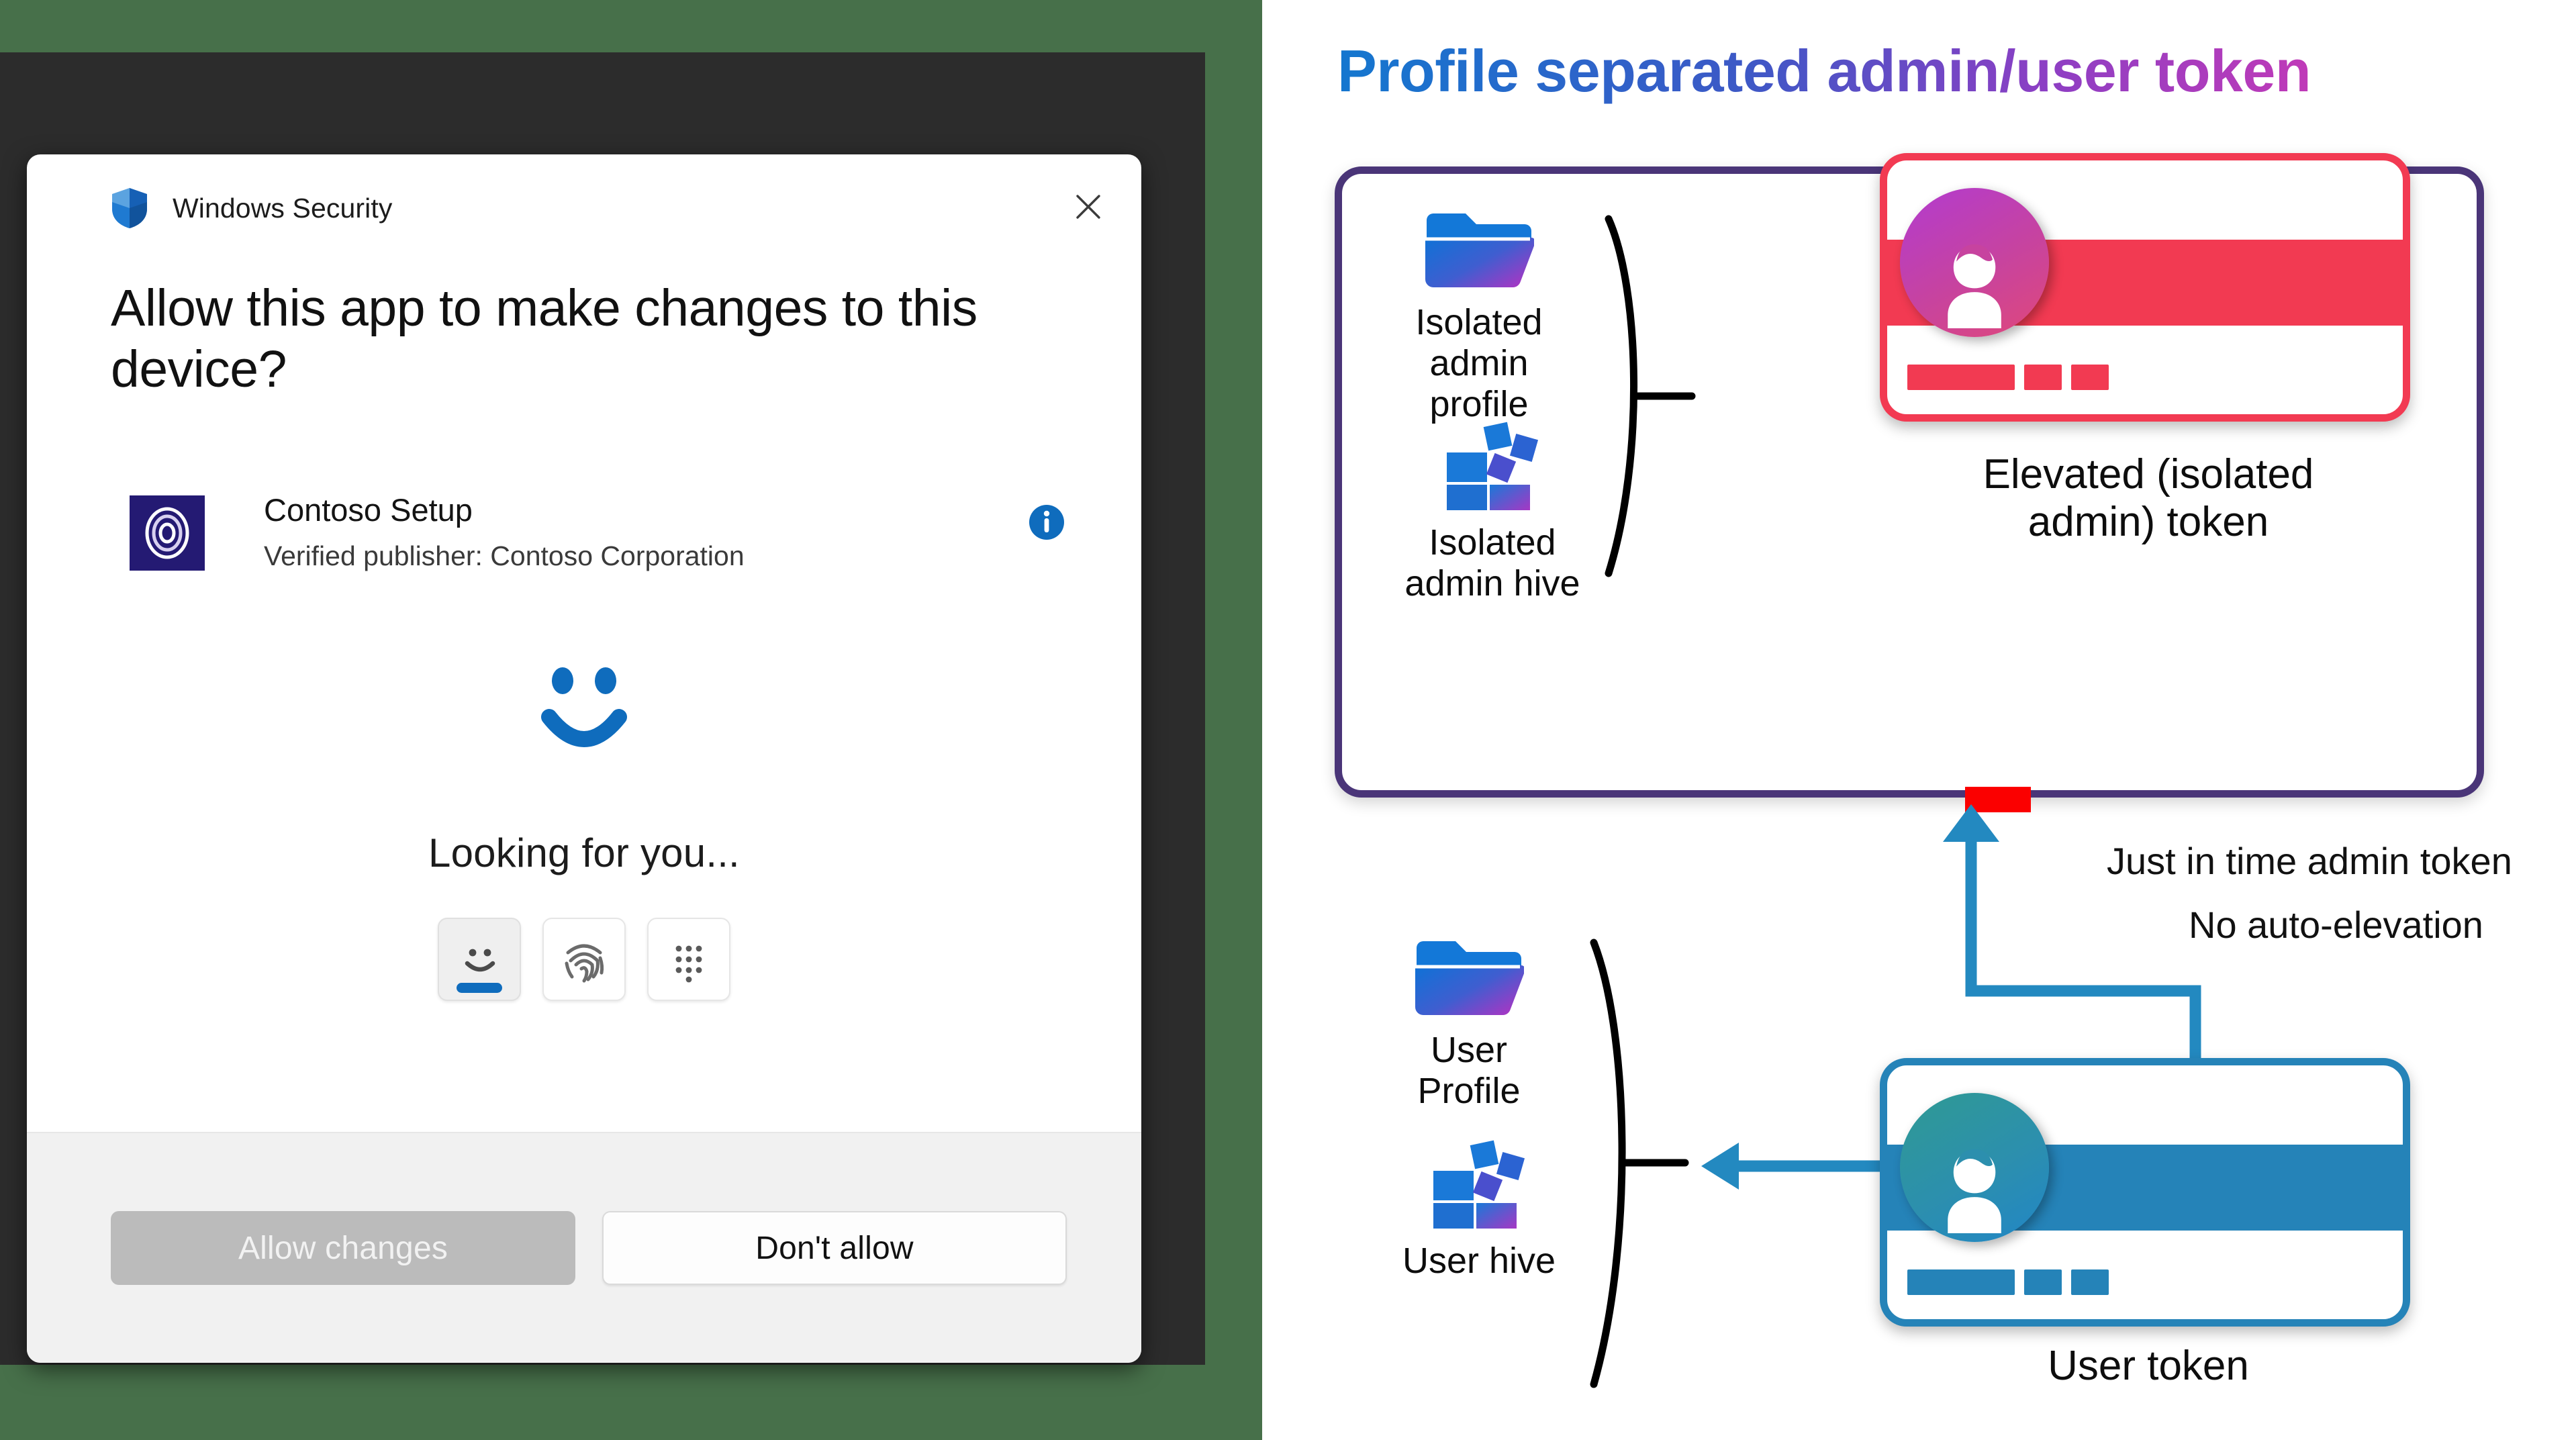 Image resolution: width=2576 pixels, height=1440 pixels. I want to click on user-token-arrow, so click(1793, 1167).